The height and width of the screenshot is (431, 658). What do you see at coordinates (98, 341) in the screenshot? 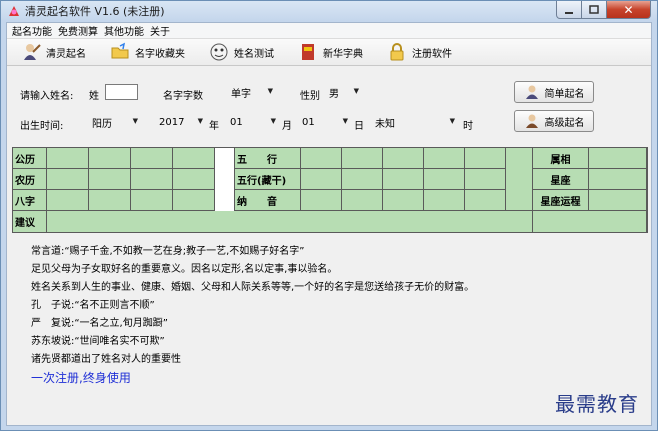
I see `text-line: 苏东坡说:“世间唯名实不可欺”` at bounding box center [98, 341].